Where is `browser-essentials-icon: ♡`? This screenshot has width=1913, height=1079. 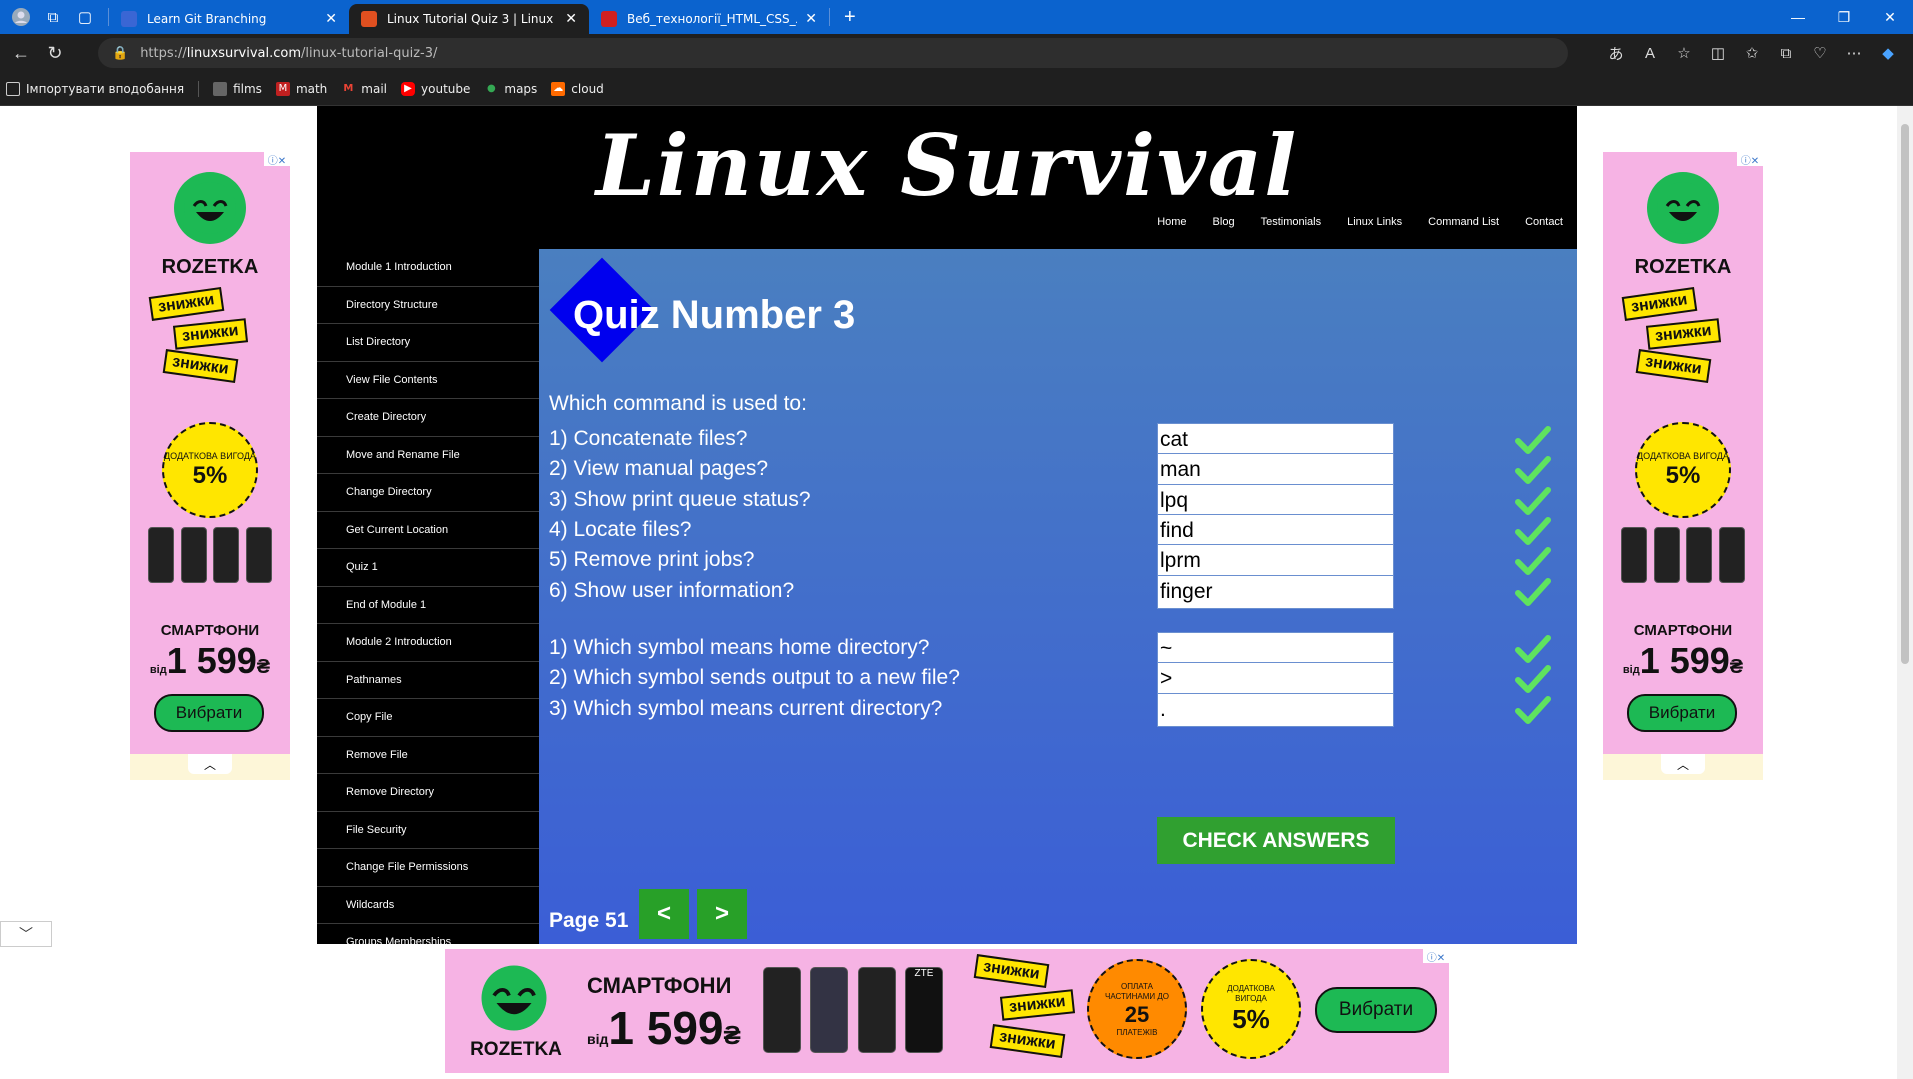 browser-essentials-icon: ♡ is located at coordinates (1820, 53).